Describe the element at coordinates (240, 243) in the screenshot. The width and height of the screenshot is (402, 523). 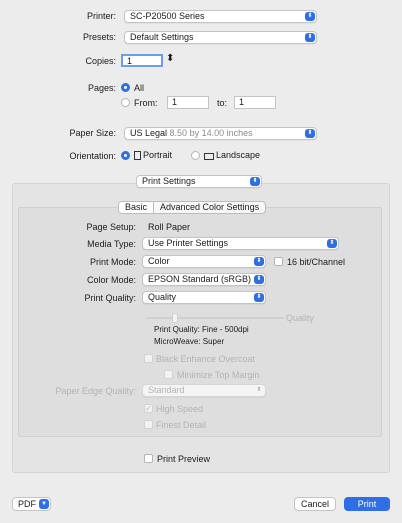
I see `media-type-popup: Use Printer Settings ⬍` at that location.